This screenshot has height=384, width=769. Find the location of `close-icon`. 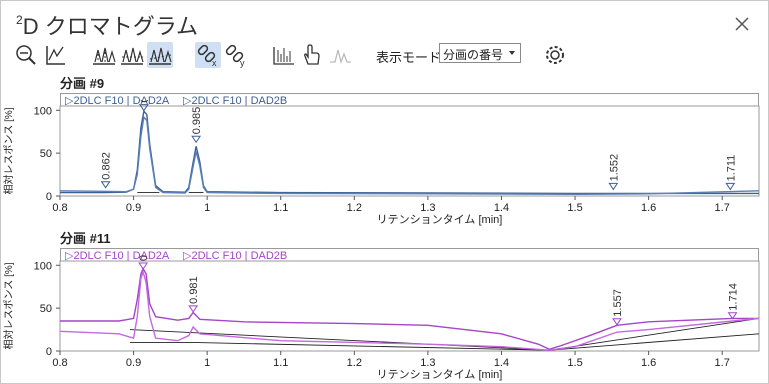

close-icon is located at coordinates (742, 24).